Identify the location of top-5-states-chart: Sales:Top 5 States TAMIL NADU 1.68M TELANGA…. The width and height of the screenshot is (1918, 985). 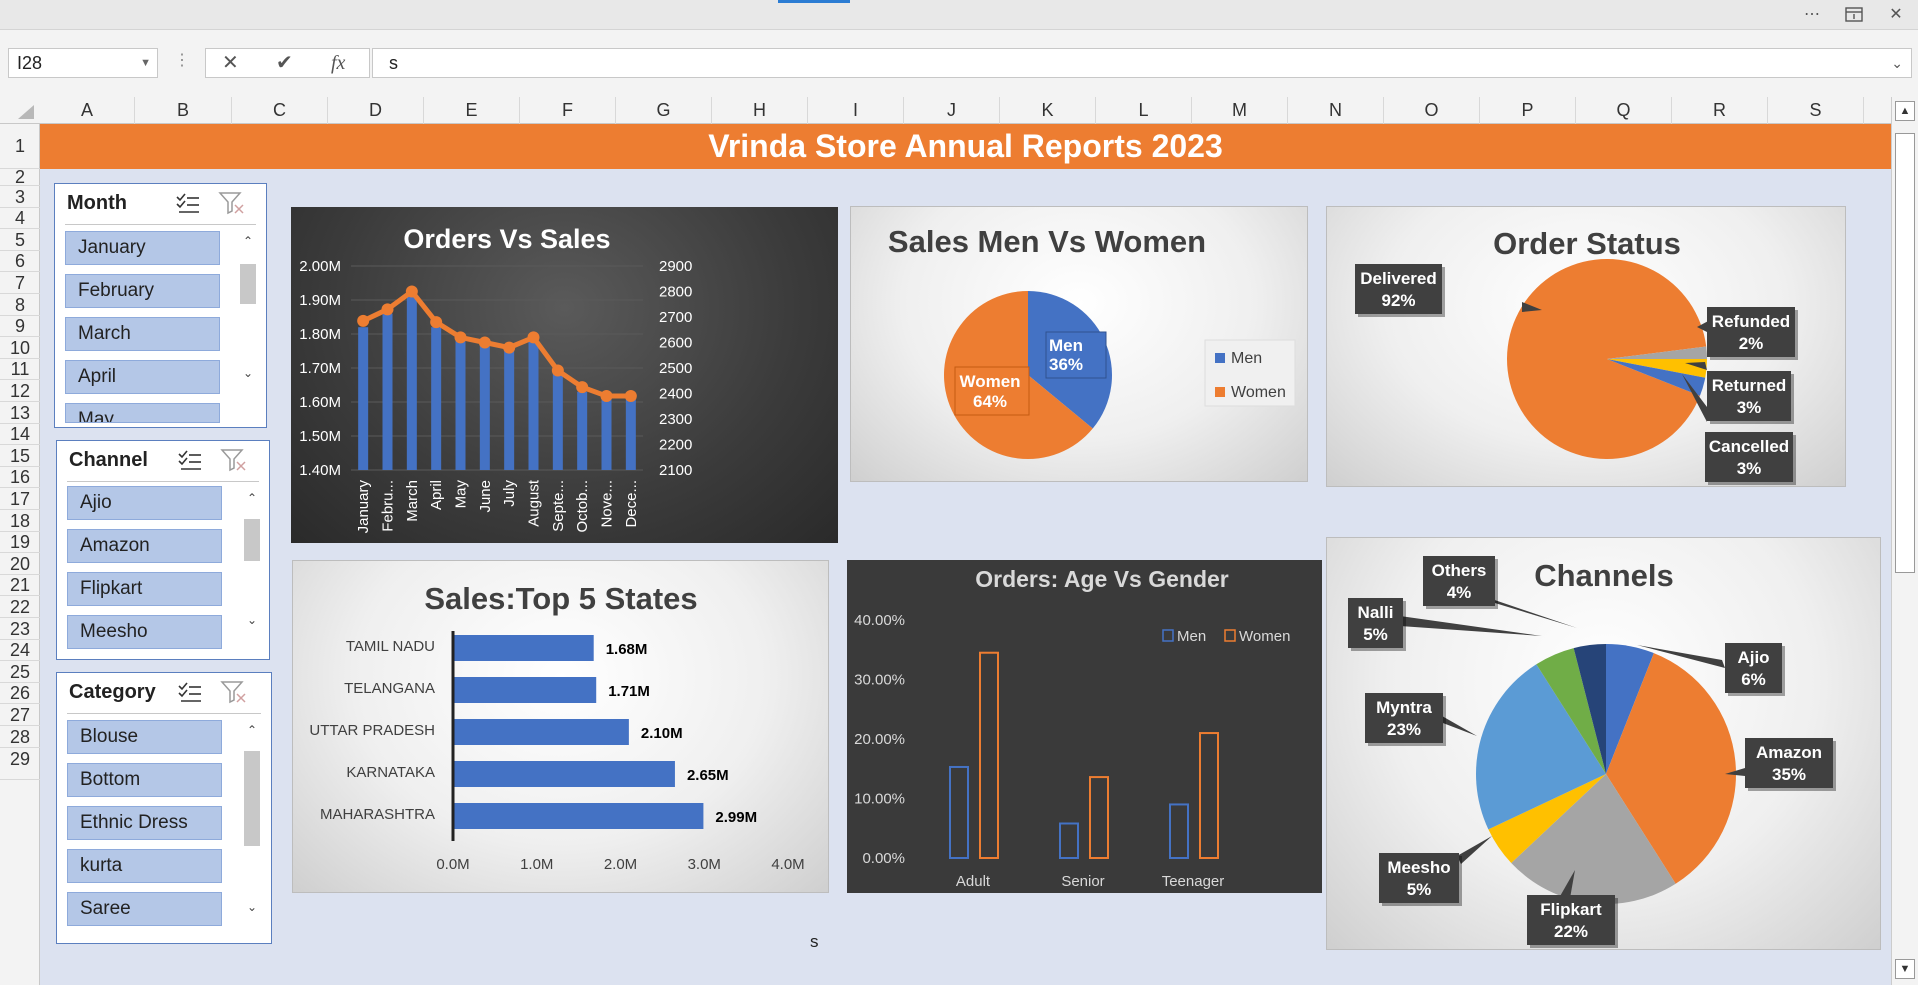
(560, 726).